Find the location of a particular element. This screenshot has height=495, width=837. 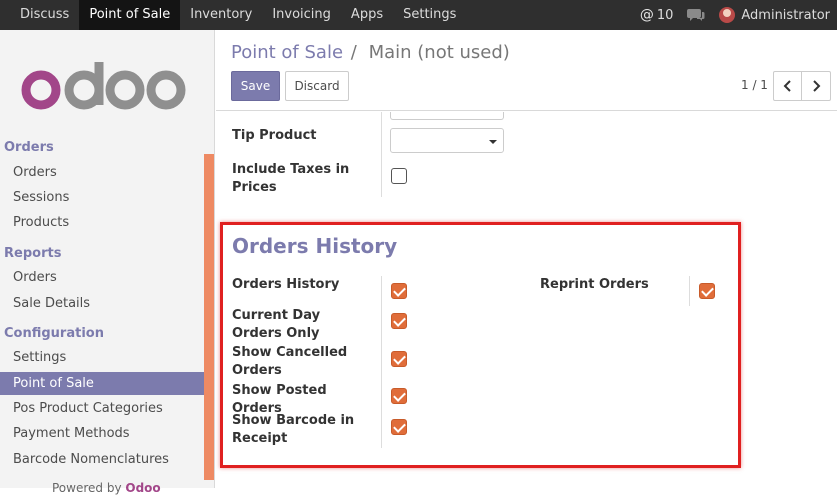

avatar is located at coordinates (727, 15).